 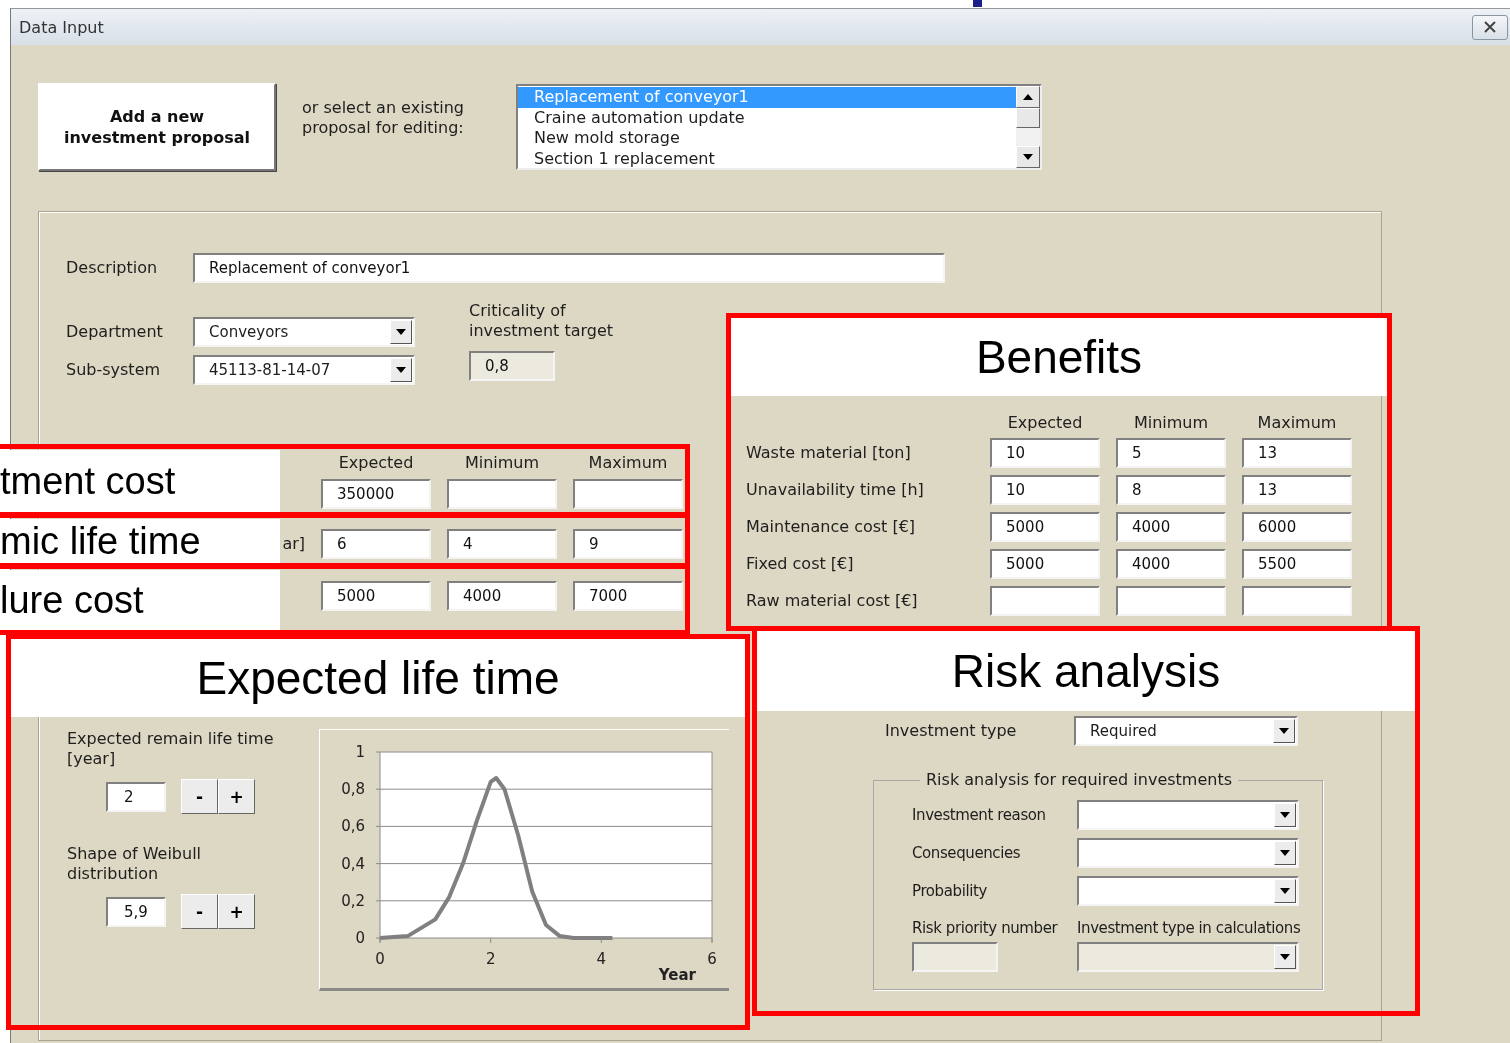 What do you see at coordinates (829, 453) in the screenshot?
I see `row-label: Waste material [ton]` at bounding box center [829, 453].